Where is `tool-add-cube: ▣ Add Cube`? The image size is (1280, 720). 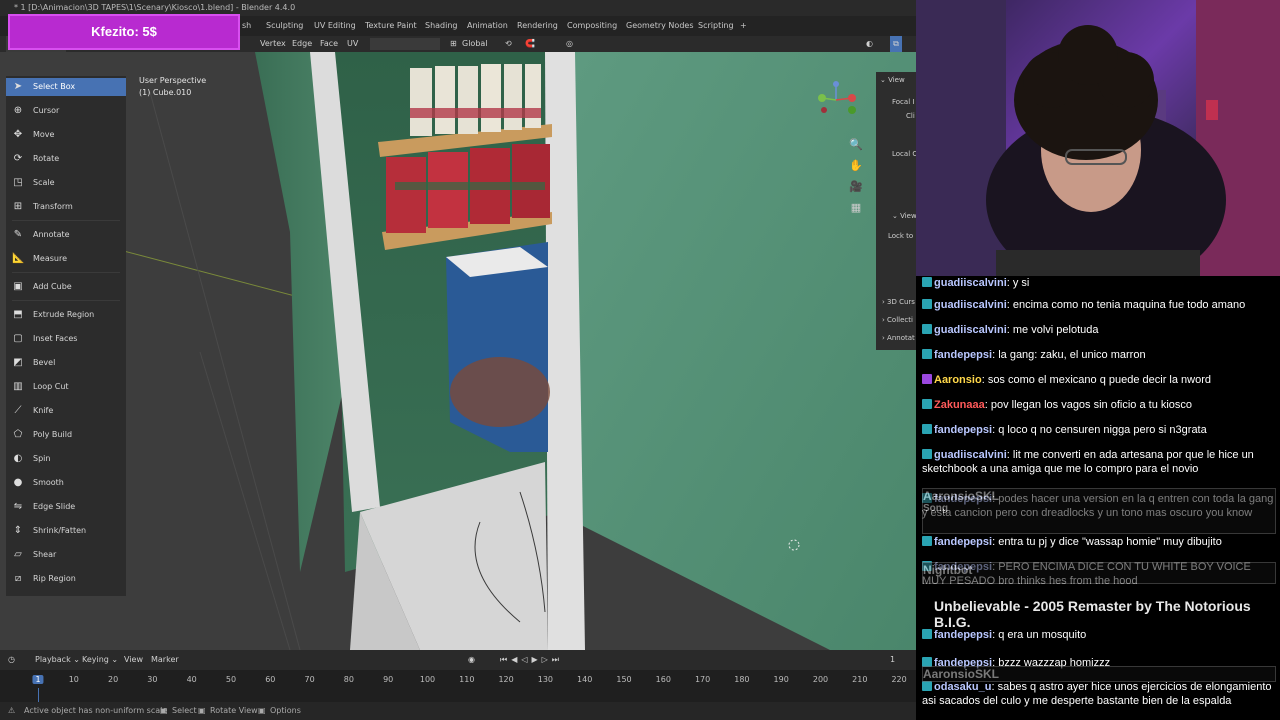 tool-add-cube: ▣ Add Cube is located at coordinates (66, 287).